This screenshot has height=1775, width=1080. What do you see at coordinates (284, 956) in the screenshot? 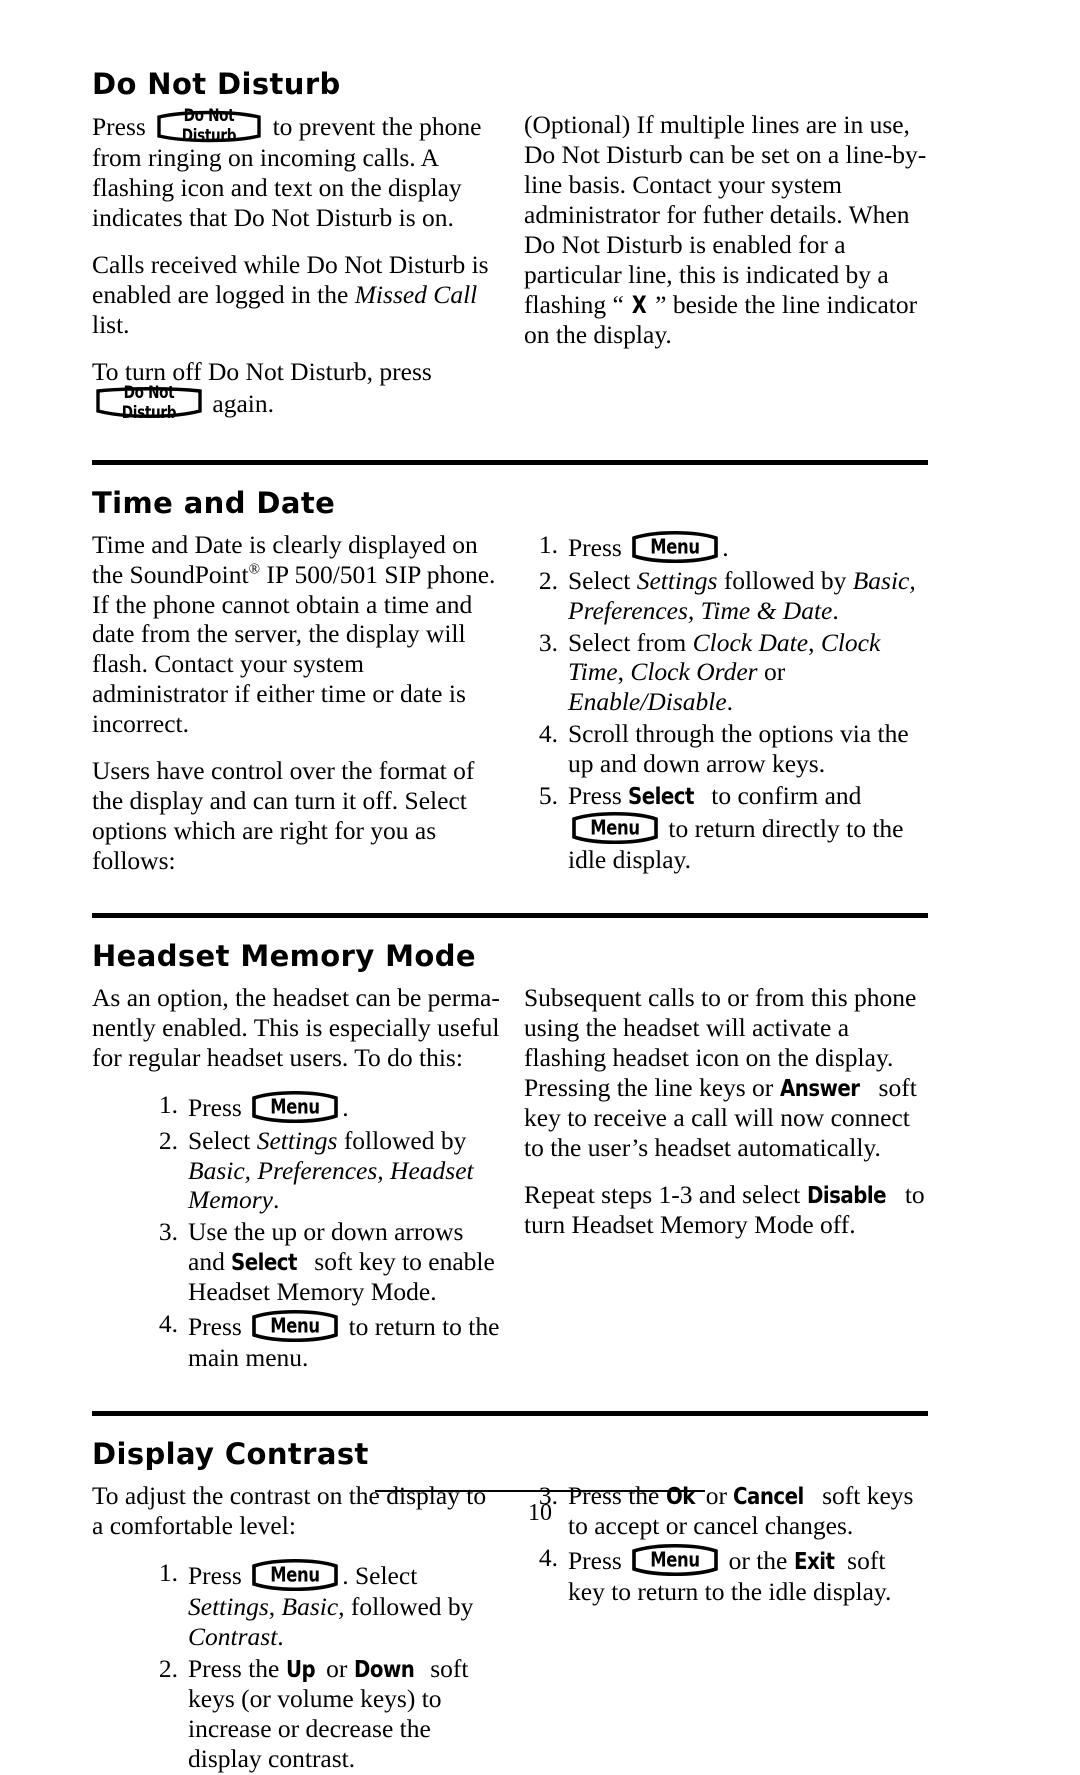
I see `section-heading-headset-memory-mode: Headset Memory Mode` at bounding box center [284, 956].